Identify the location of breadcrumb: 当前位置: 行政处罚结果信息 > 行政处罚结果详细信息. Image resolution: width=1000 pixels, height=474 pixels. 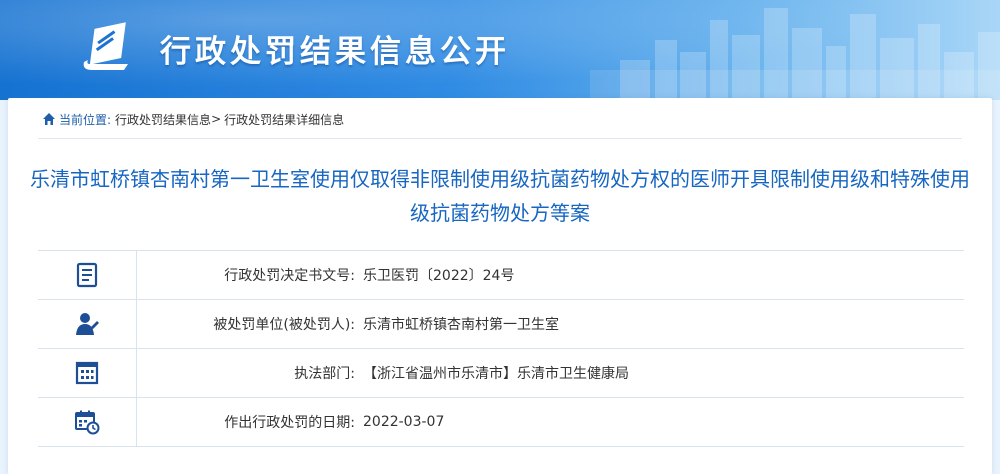
(193, 119).